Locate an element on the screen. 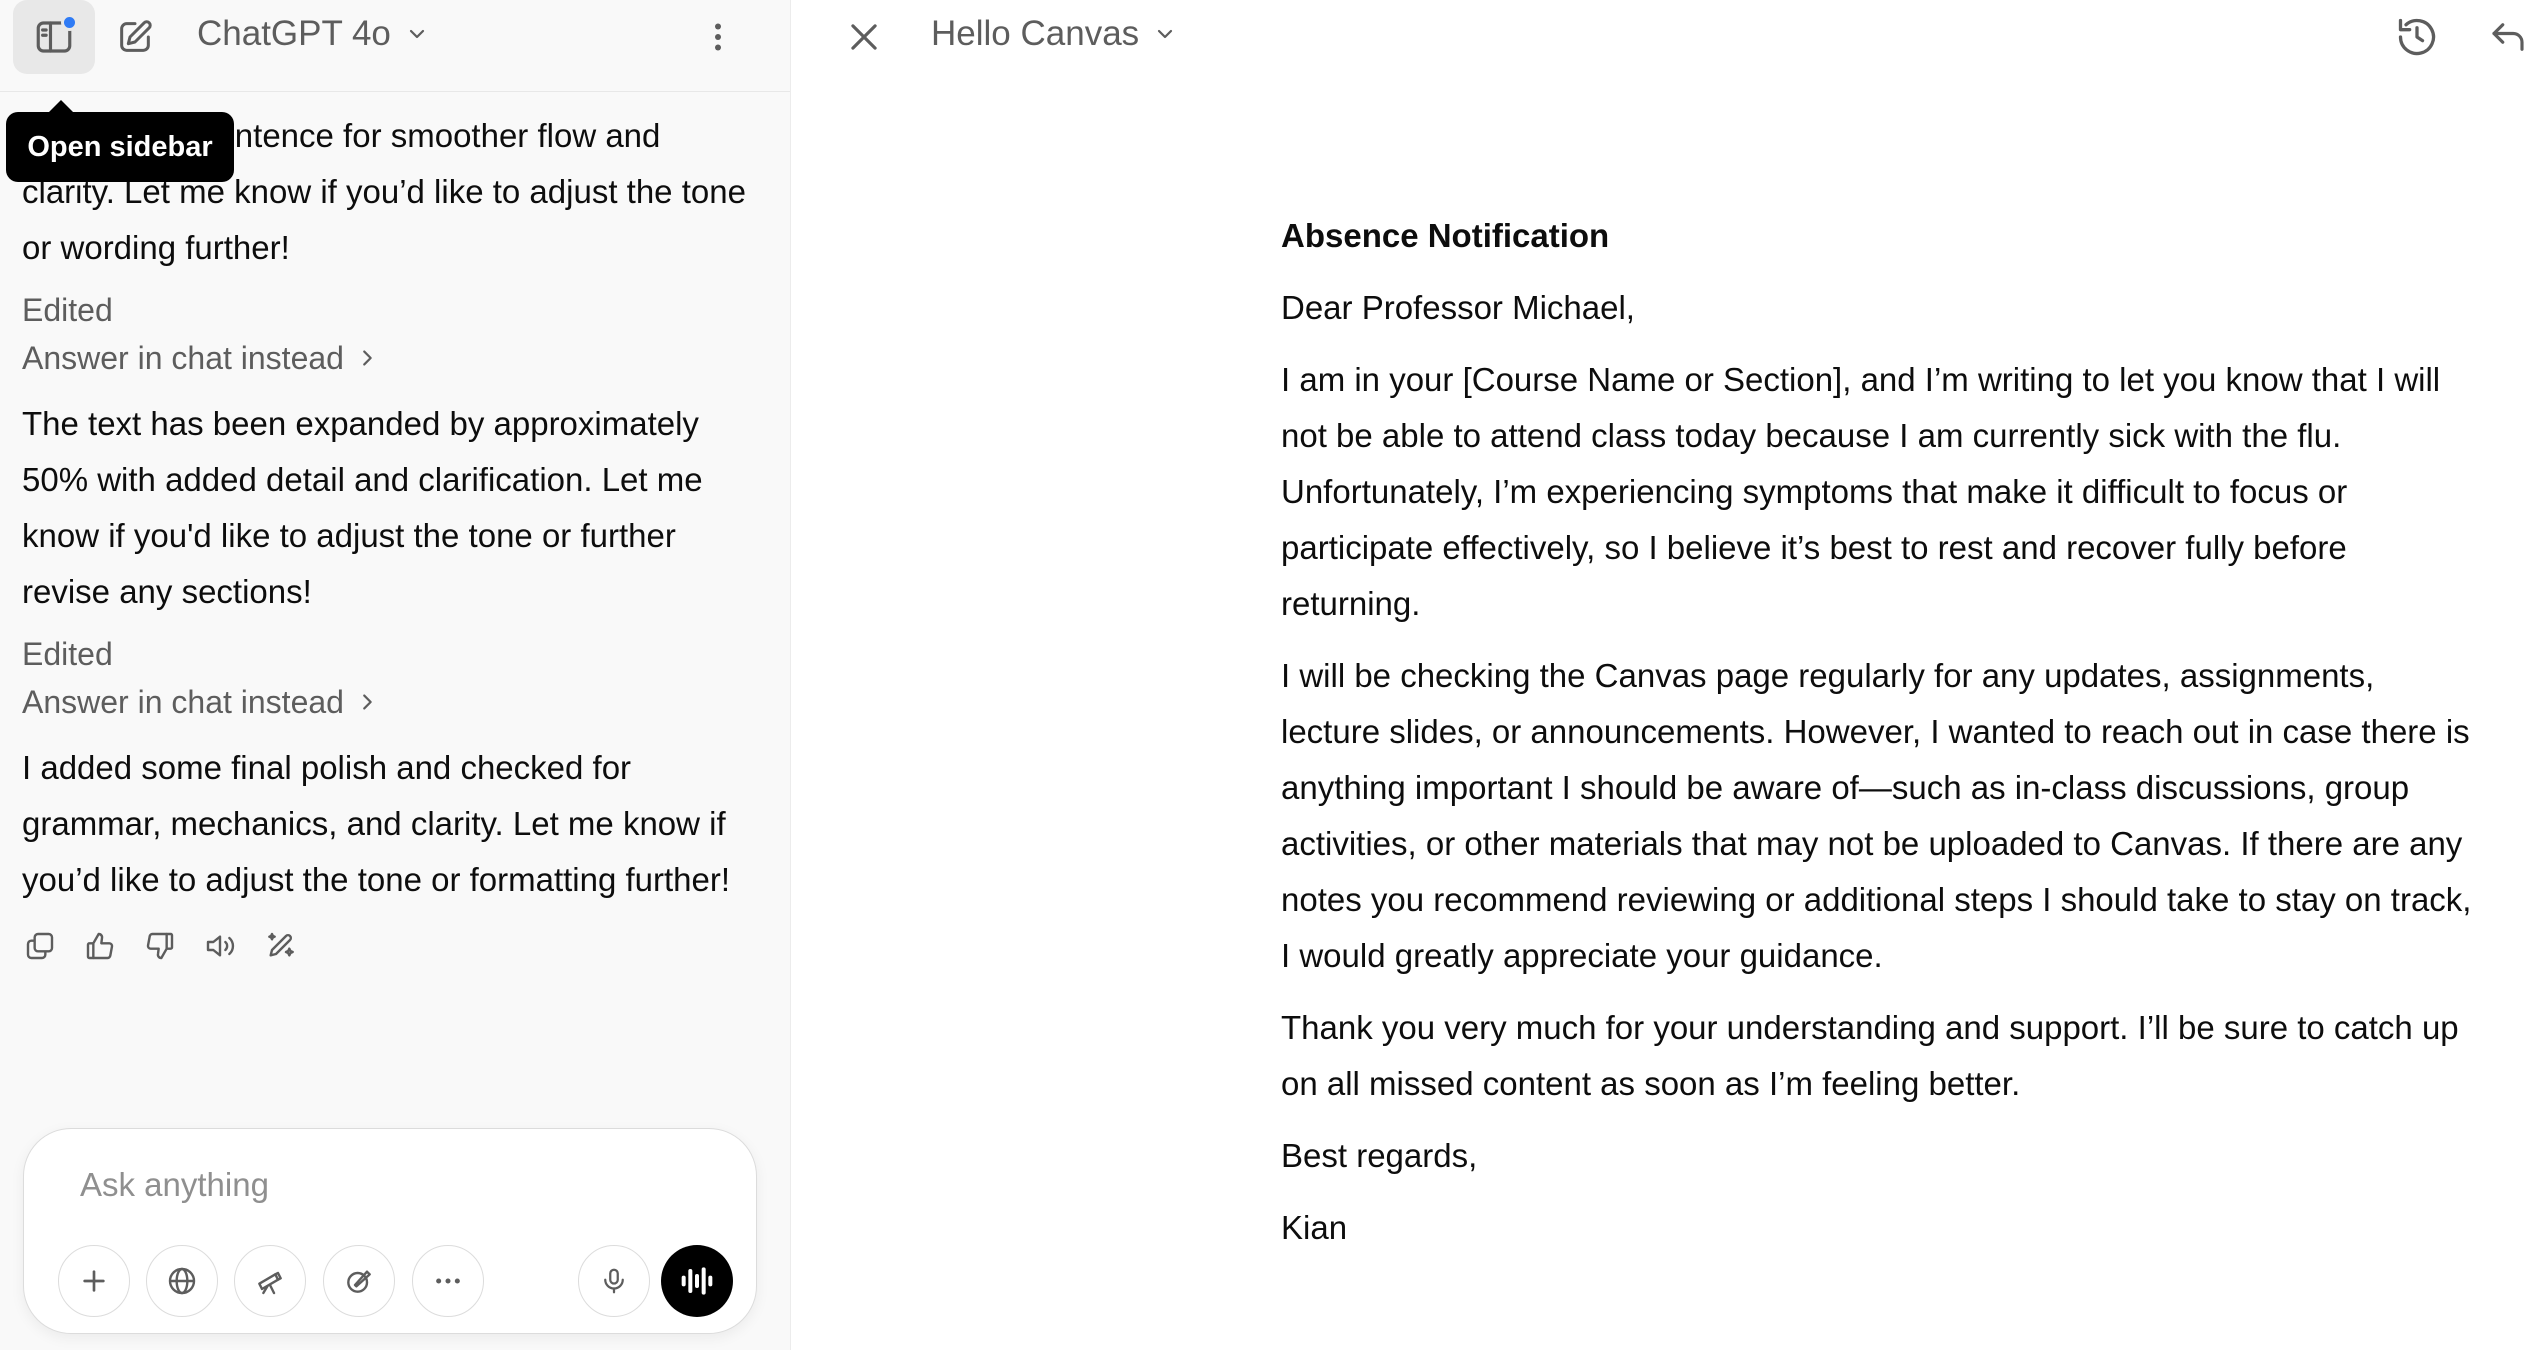 This screenshot has width=2530, height=1350. search-web-button is located at coordinates (182, 1281).